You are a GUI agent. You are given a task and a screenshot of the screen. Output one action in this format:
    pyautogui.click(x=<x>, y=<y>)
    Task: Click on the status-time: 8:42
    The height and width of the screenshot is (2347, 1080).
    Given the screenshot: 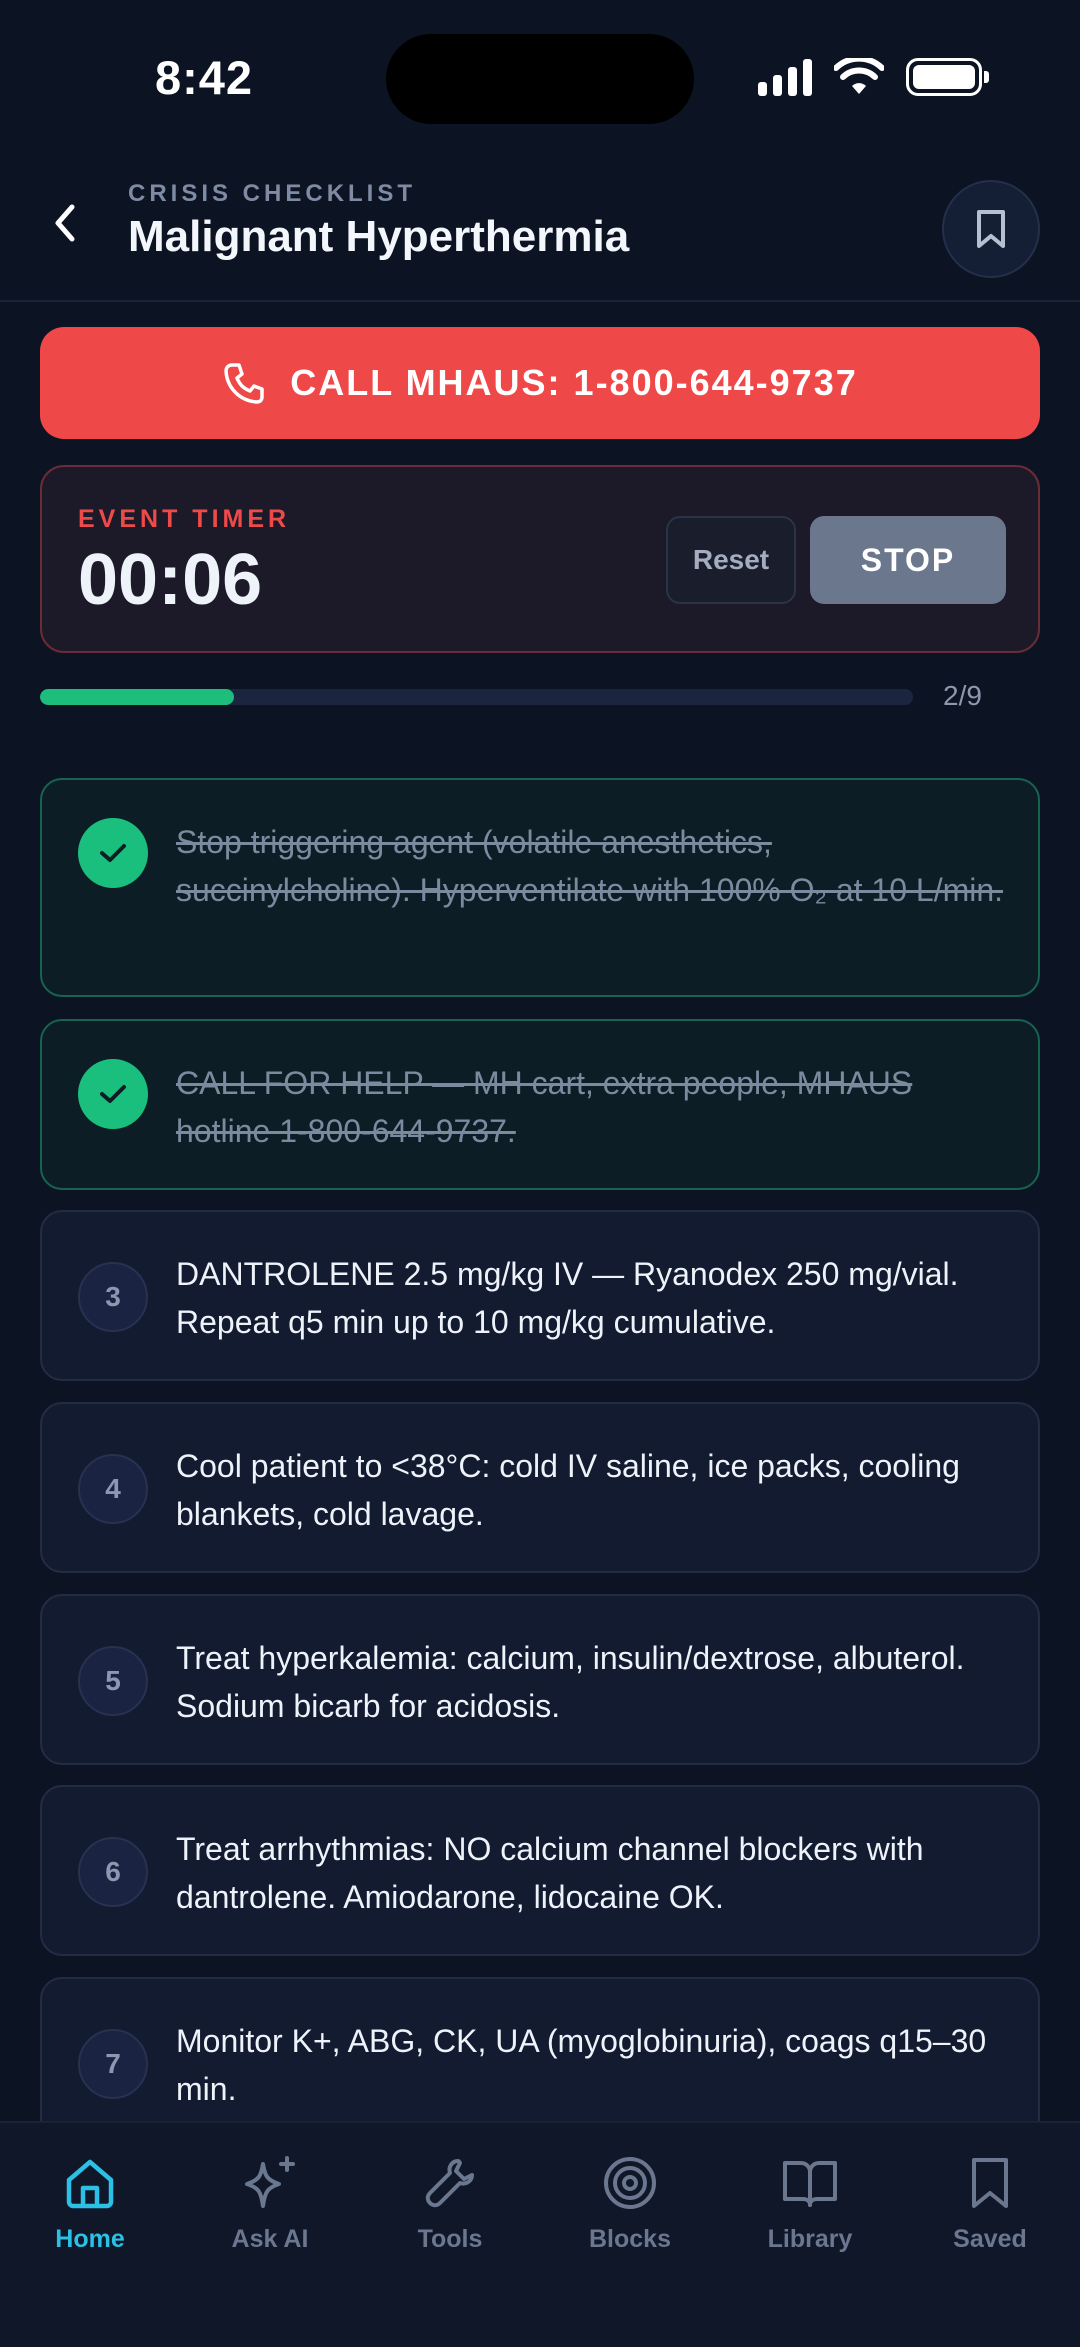 What is the action you would take?
    pyautogui.click(x=204, y=77)
    